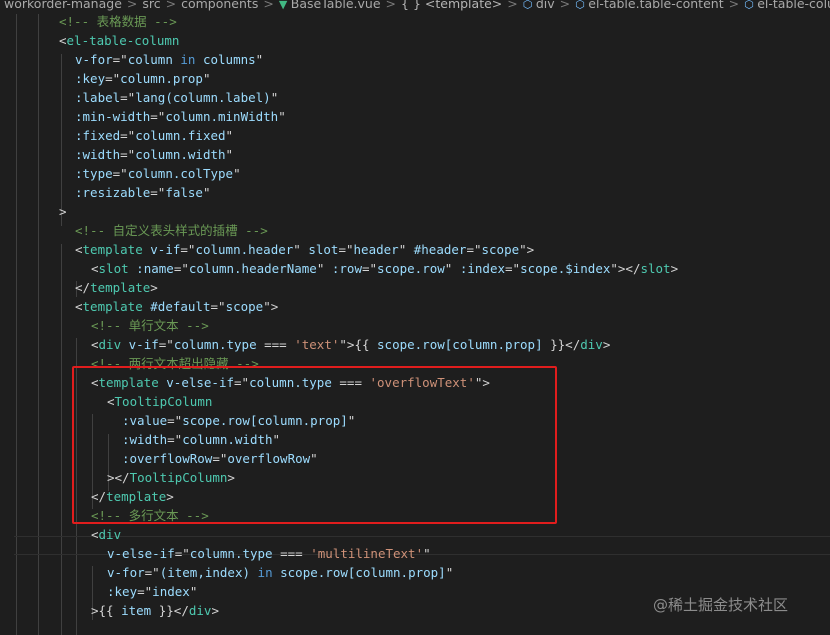 The image size is (830, 635). I want to click on breadcrumb-item: src, so click(151, 5).